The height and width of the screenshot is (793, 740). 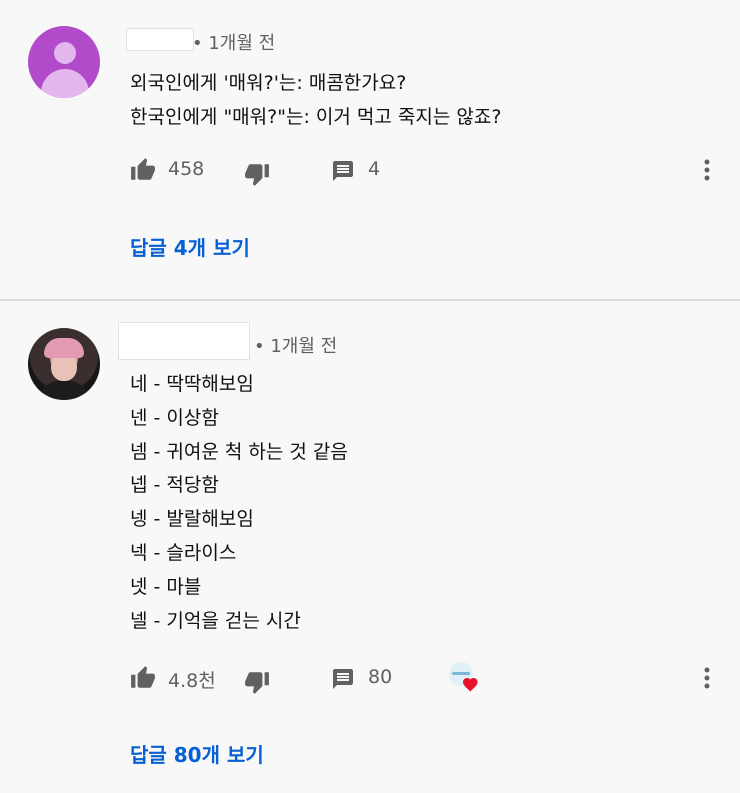 What do you see at coordinates (316, 117) in the screenshot?
I see `comment-line: 한국인에게 "매워?"는: 이거 먹고 죽지는 않죠?` at bounding box center [316, 117].